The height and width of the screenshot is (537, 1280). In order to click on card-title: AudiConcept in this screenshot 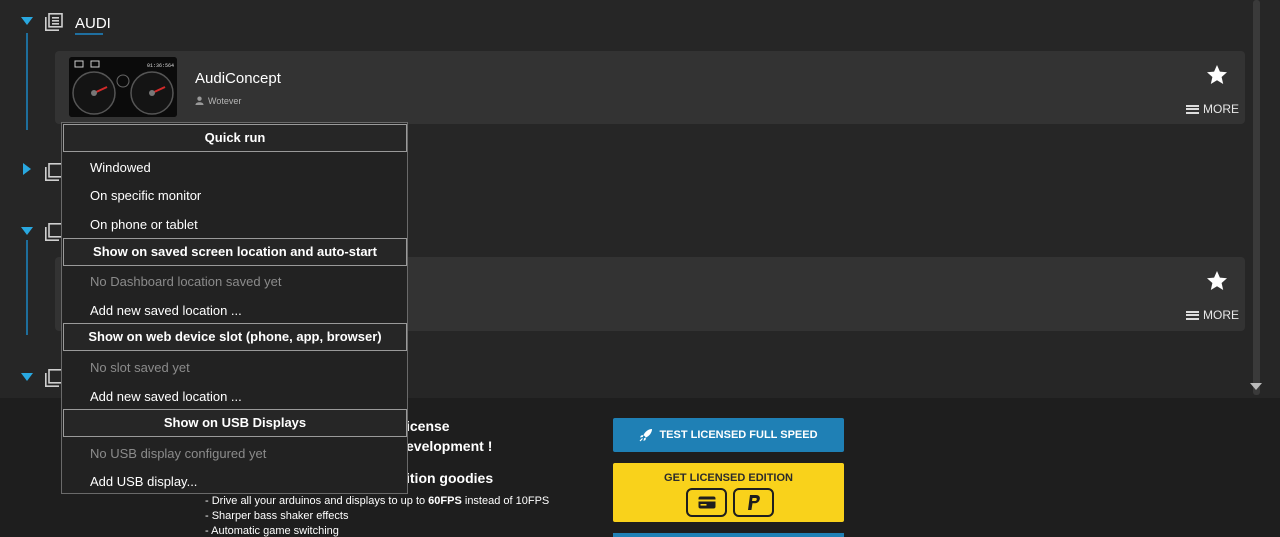, I will do `click(238, 78)`.